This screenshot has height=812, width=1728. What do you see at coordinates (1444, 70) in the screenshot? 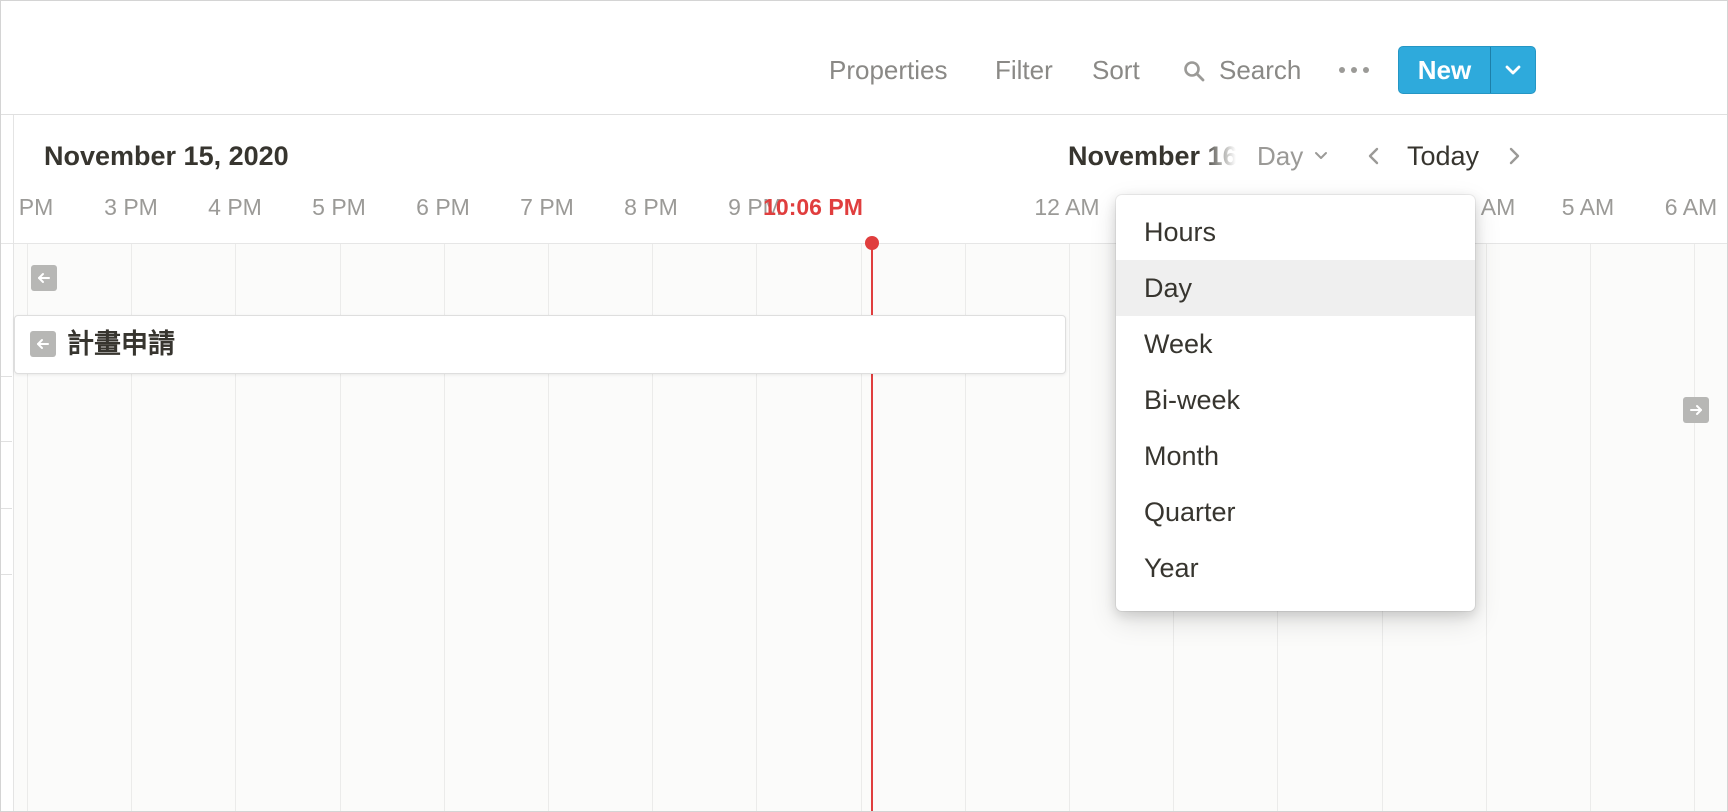
I see `new-button: New` at bounding box center [1444, 70].